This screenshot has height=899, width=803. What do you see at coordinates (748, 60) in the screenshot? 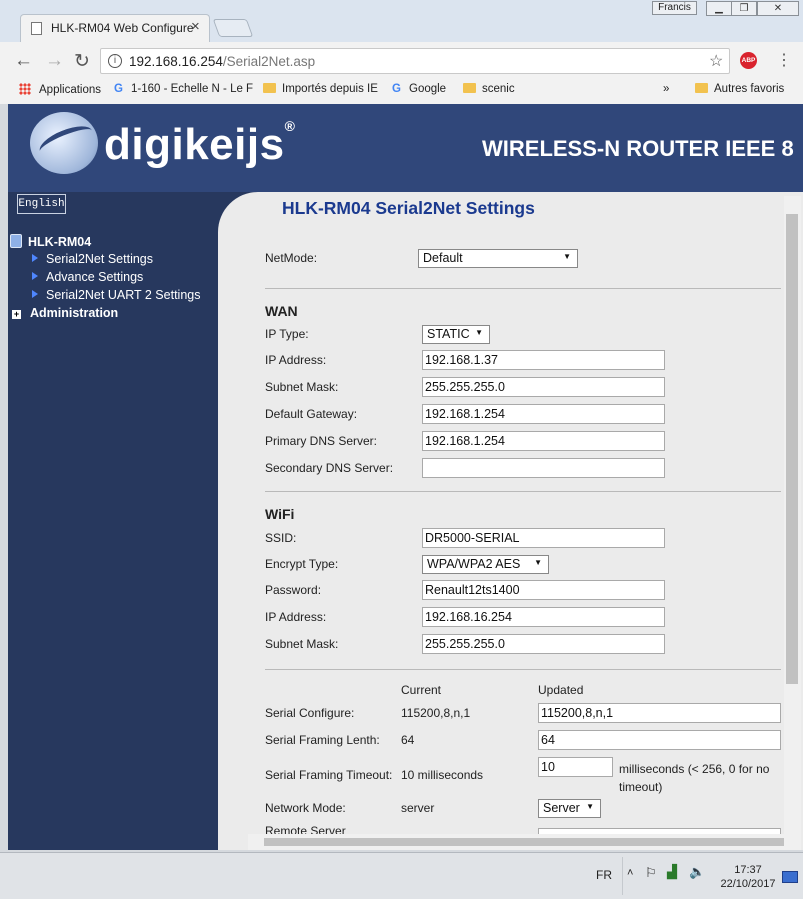
I see `adblock-icon: ABP` at bounding box center [748, 60].